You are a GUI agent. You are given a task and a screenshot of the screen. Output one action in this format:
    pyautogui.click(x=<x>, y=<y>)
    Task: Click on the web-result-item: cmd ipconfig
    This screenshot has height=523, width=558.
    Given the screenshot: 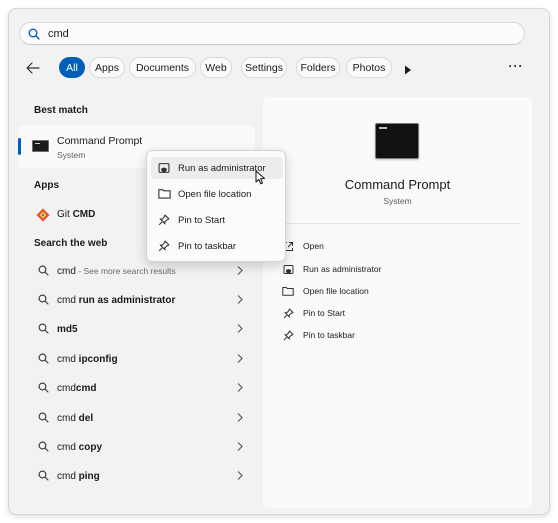 What is the action you would take?
    pyautogui.click(x=136, y=359)
    